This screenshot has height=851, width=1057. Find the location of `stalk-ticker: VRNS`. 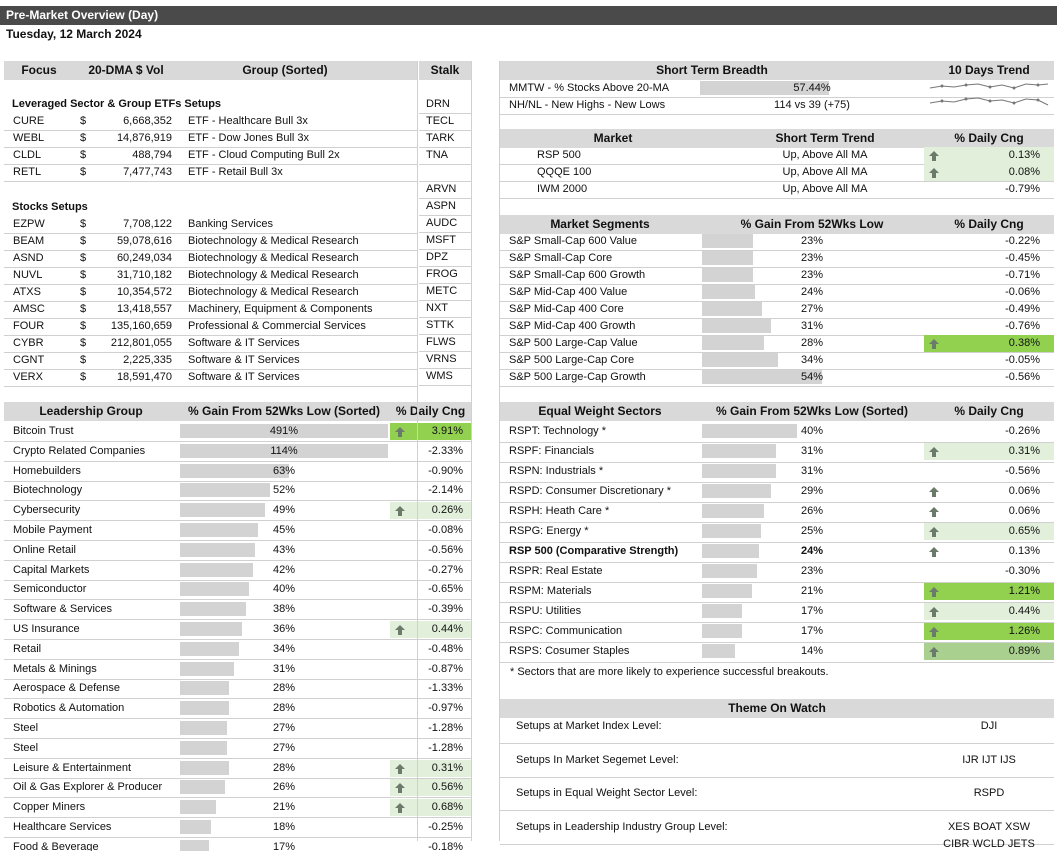

stalk-ticker: VRNS is located at coordinates (441, 359).